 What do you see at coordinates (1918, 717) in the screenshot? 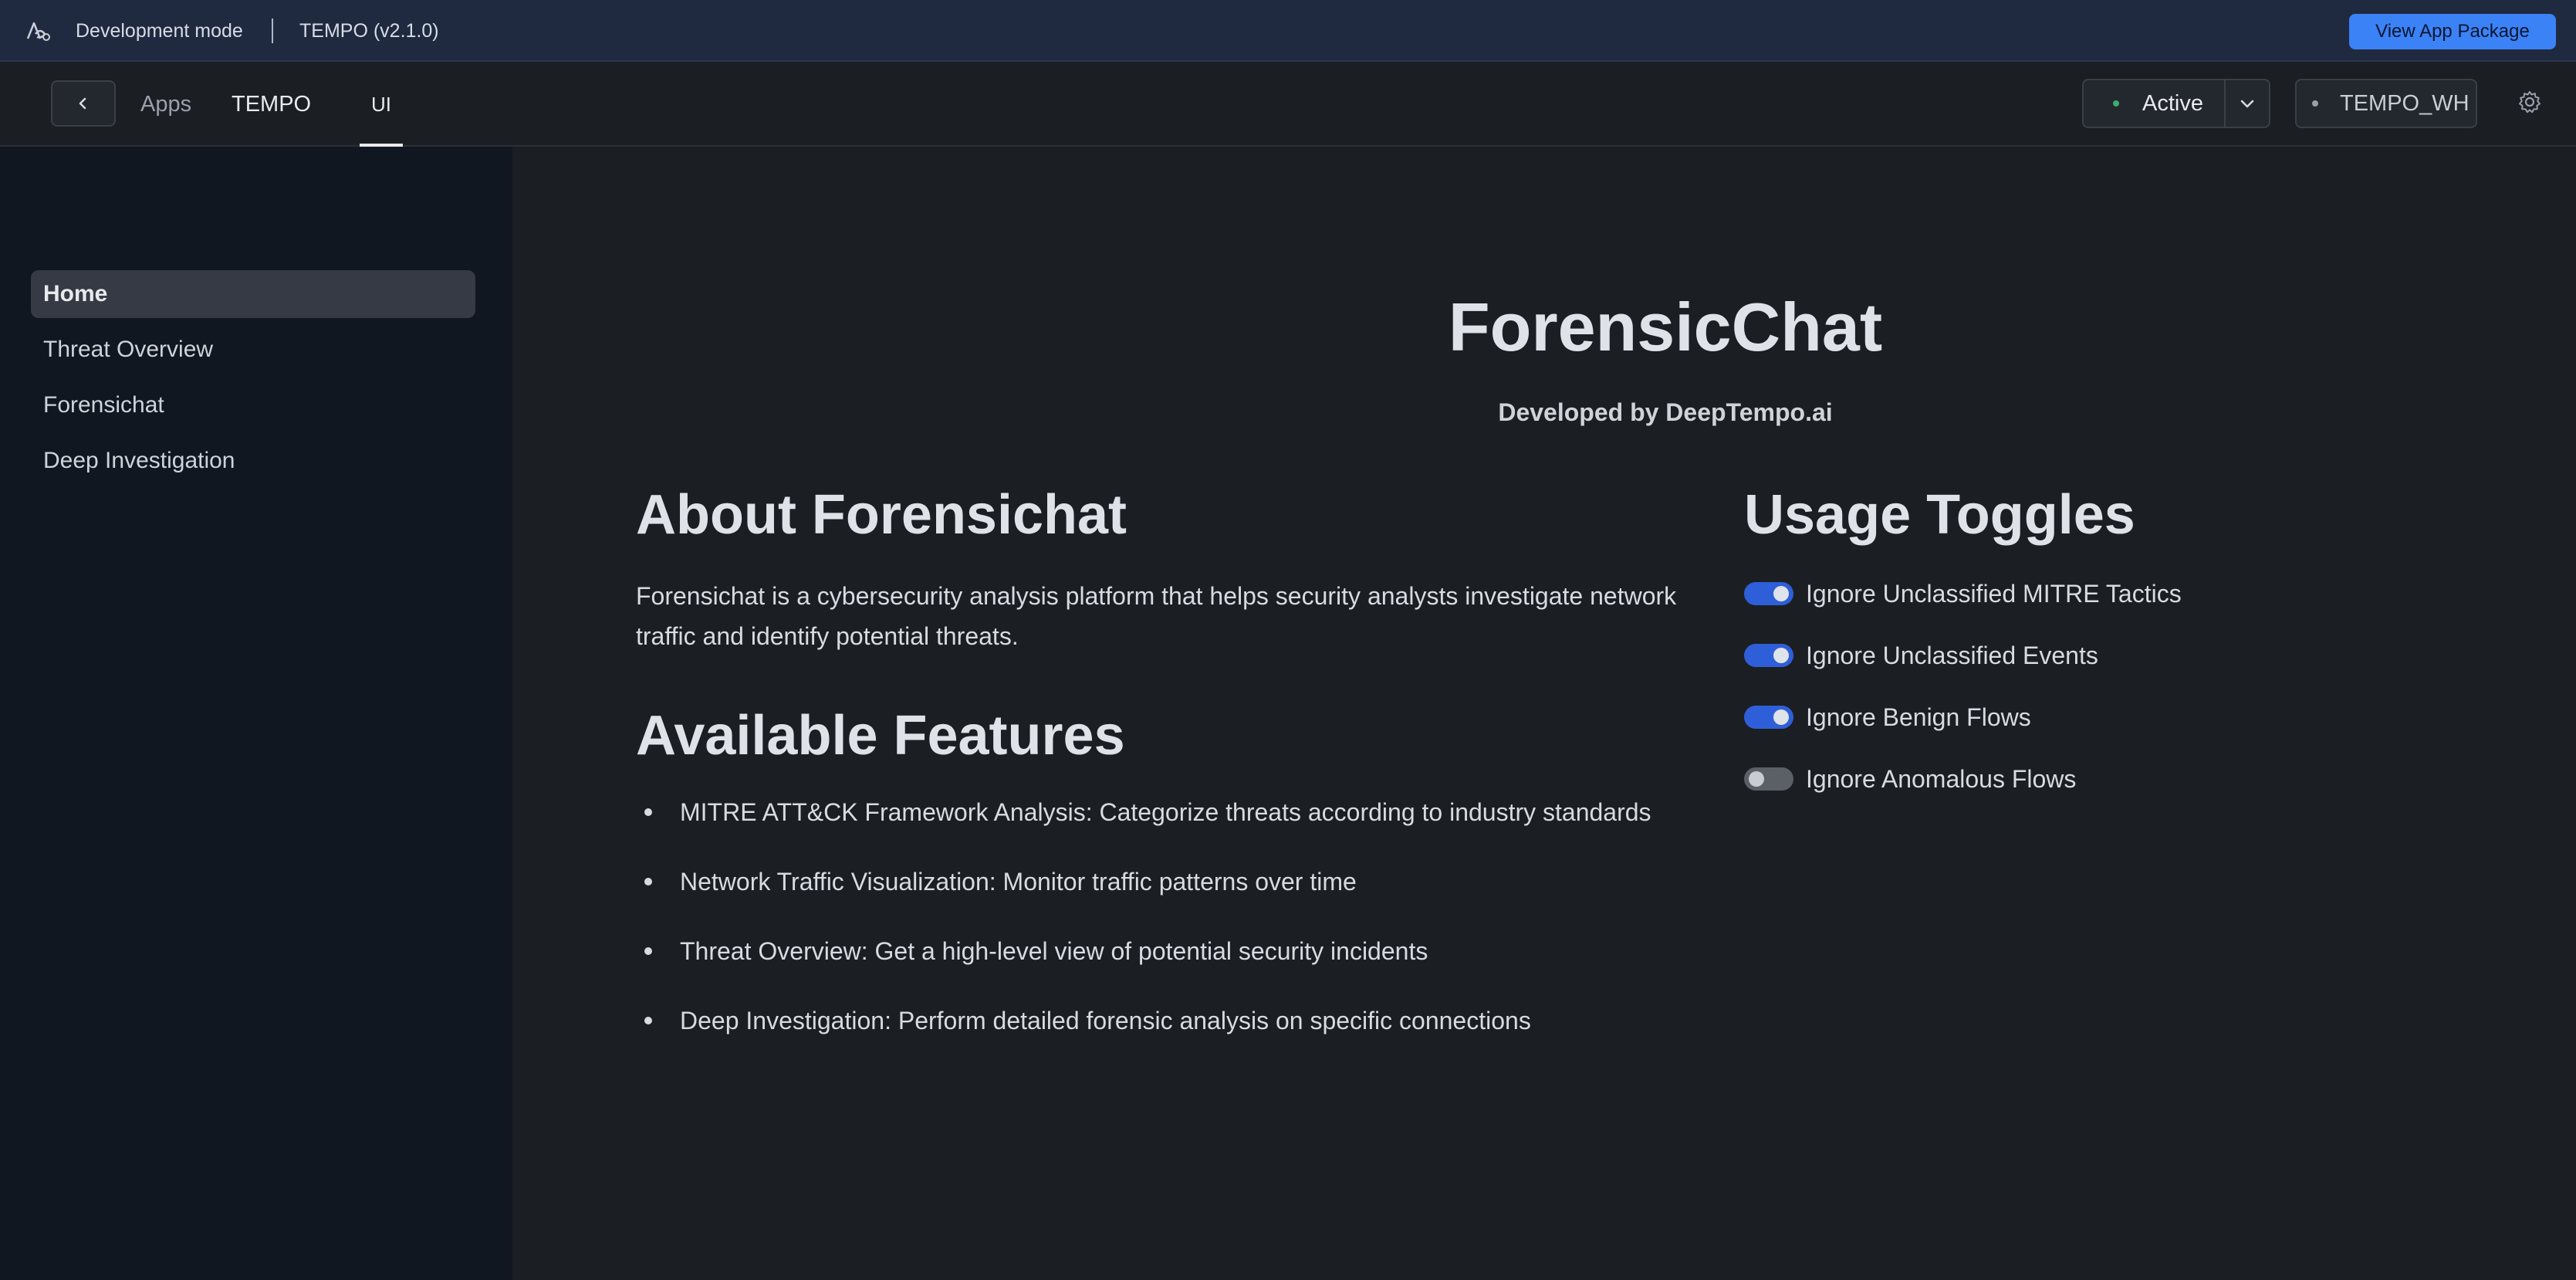
I see `toggle-label: Ignore Benign Flows` at bounding box center [1918, 717].